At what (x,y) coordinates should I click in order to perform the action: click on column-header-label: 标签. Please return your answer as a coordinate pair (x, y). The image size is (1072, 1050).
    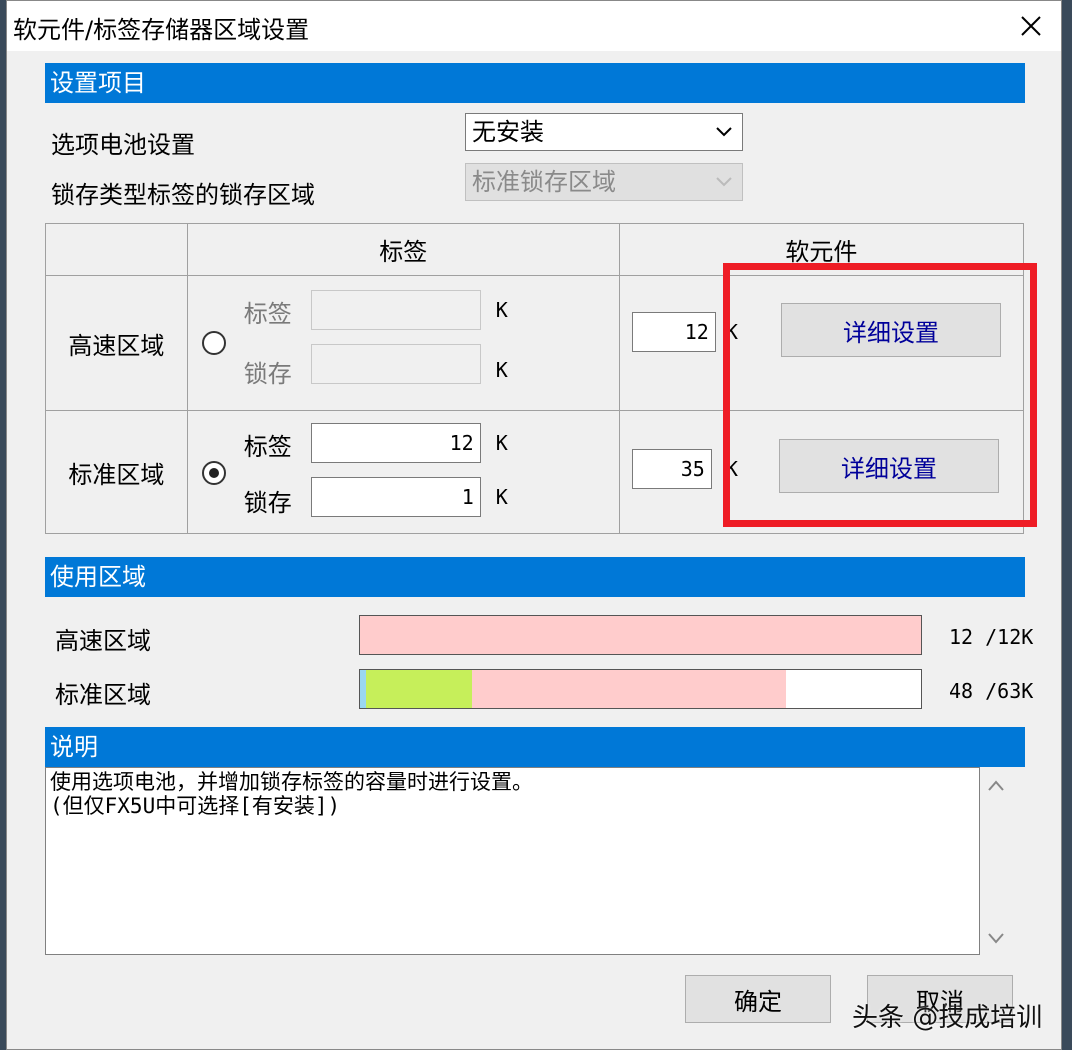
    Looking at the image, I should click on (403, 249).